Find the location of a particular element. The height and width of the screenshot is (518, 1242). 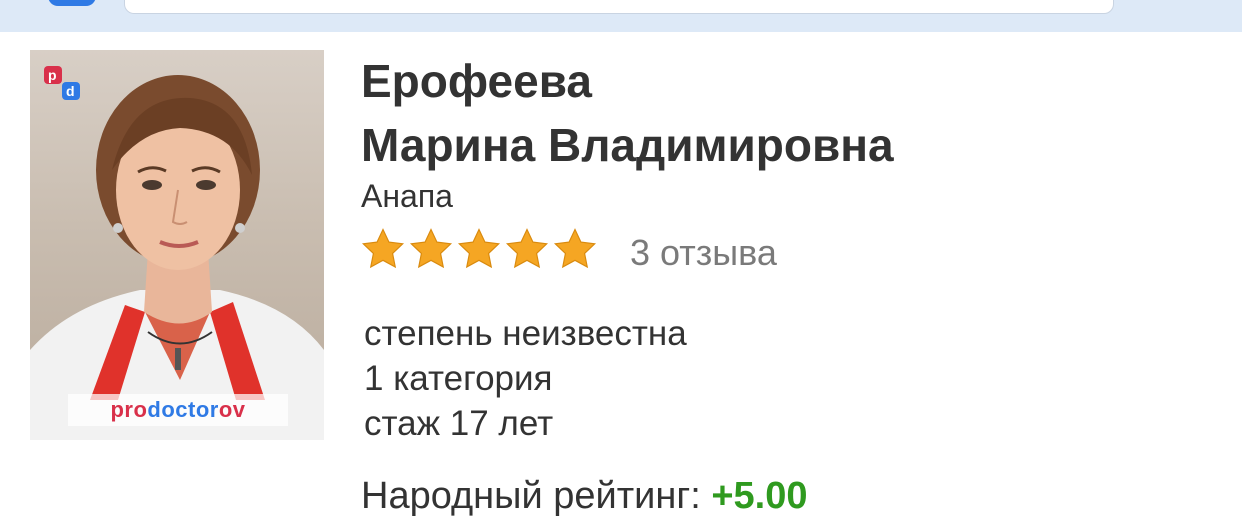

search-input is located at coordinates (619, 7).